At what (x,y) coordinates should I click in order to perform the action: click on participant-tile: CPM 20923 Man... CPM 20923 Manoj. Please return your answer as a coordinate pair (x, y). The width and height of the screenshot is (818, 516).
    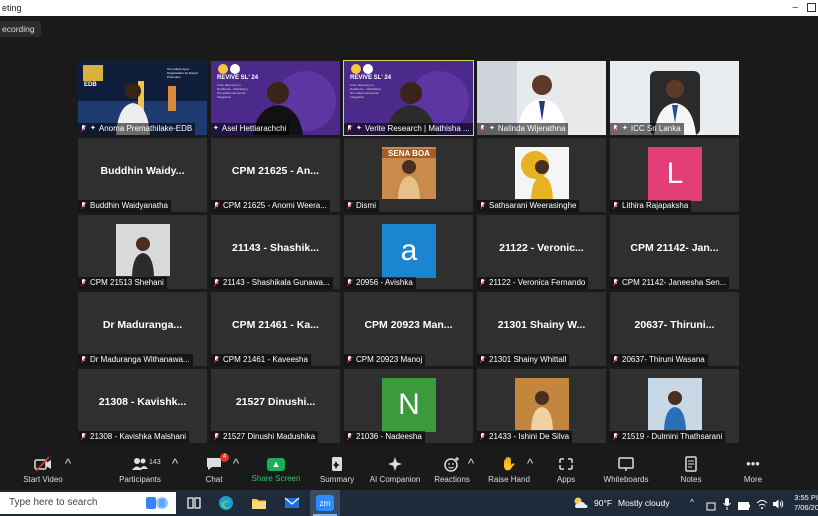
    Looking at the image, I should click on (408, 329).